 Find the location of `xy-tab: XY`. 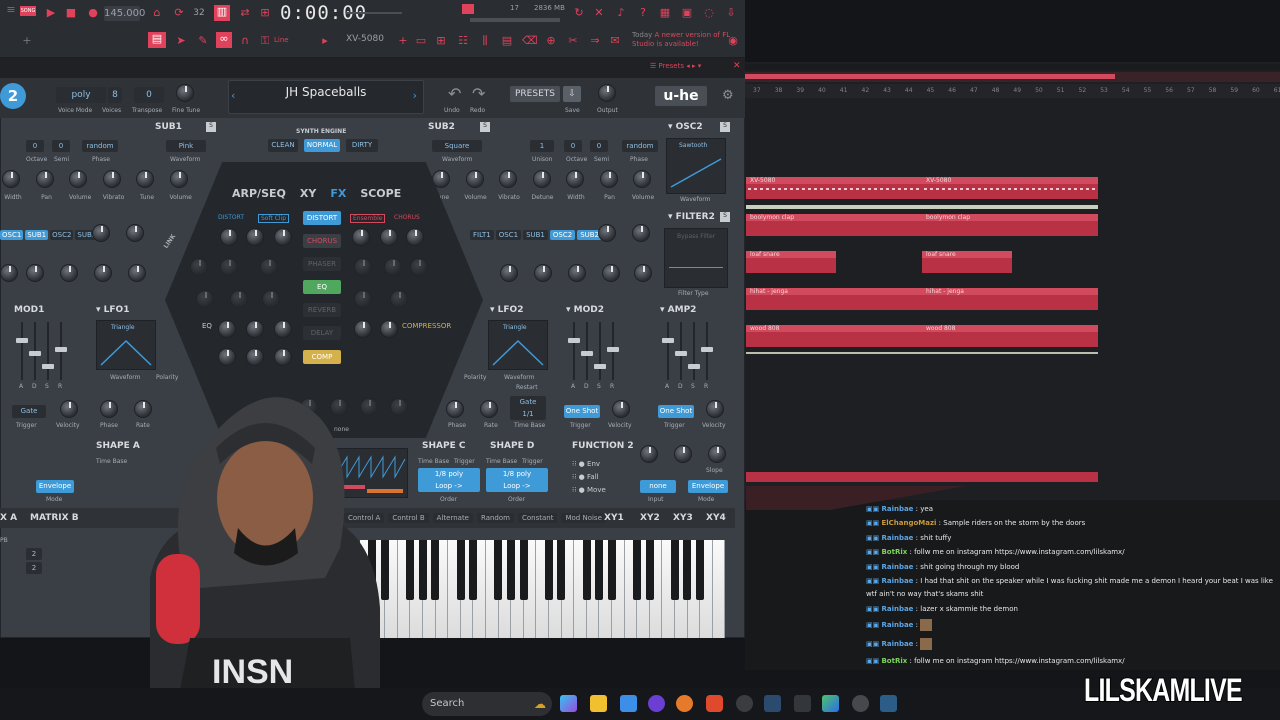

xy-tab: XY is located at coordinates (308, 193).